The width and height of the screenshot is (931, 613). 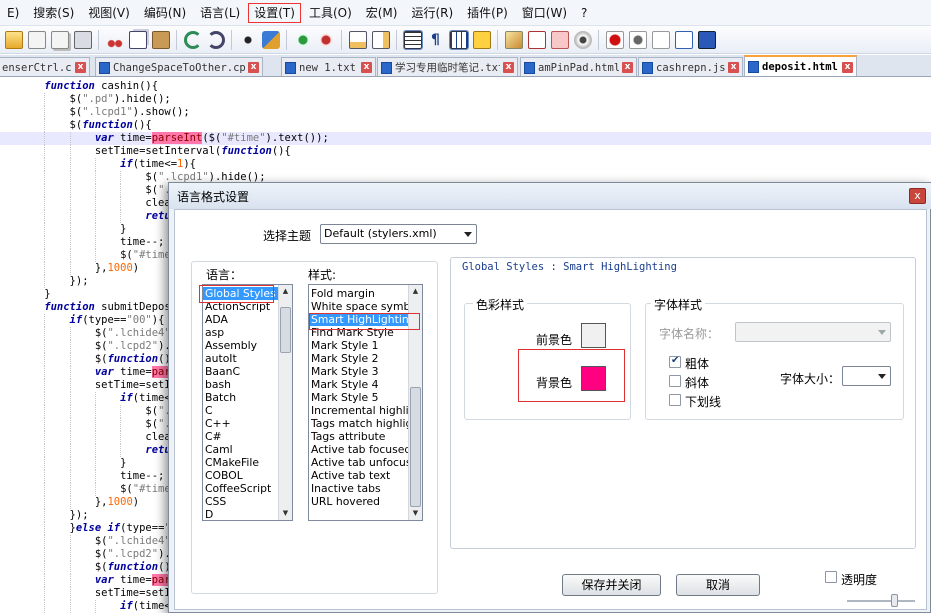 I want to click on list-item: Mark Style 1, so click(x=358, y=345).